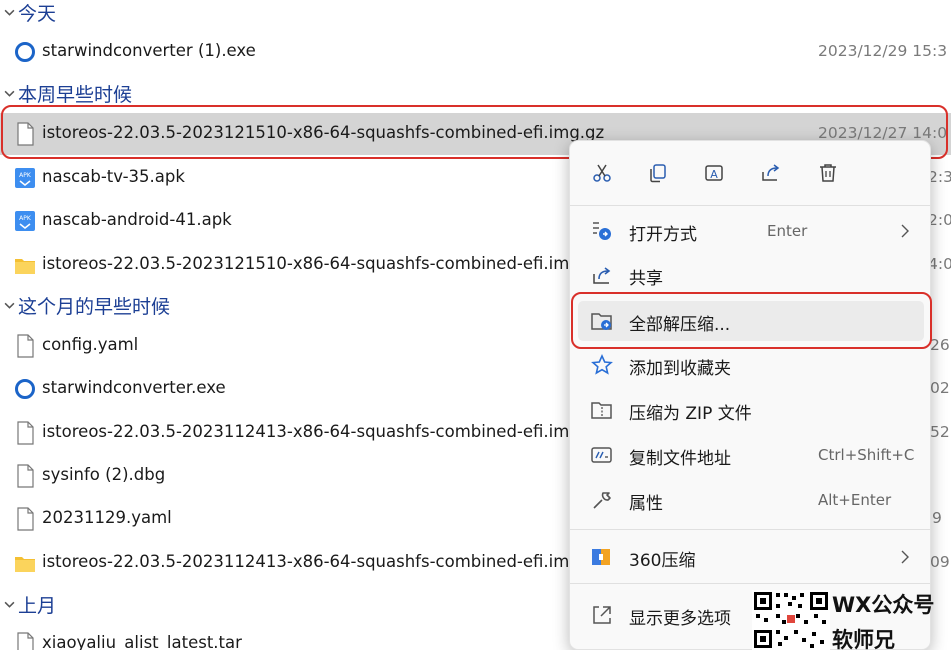  Describe the element at coordinates (751, 455) in the screenshot. I see `menu-item-copy-path: 复制文件地址 Ctrl+Shift+C` at that location.